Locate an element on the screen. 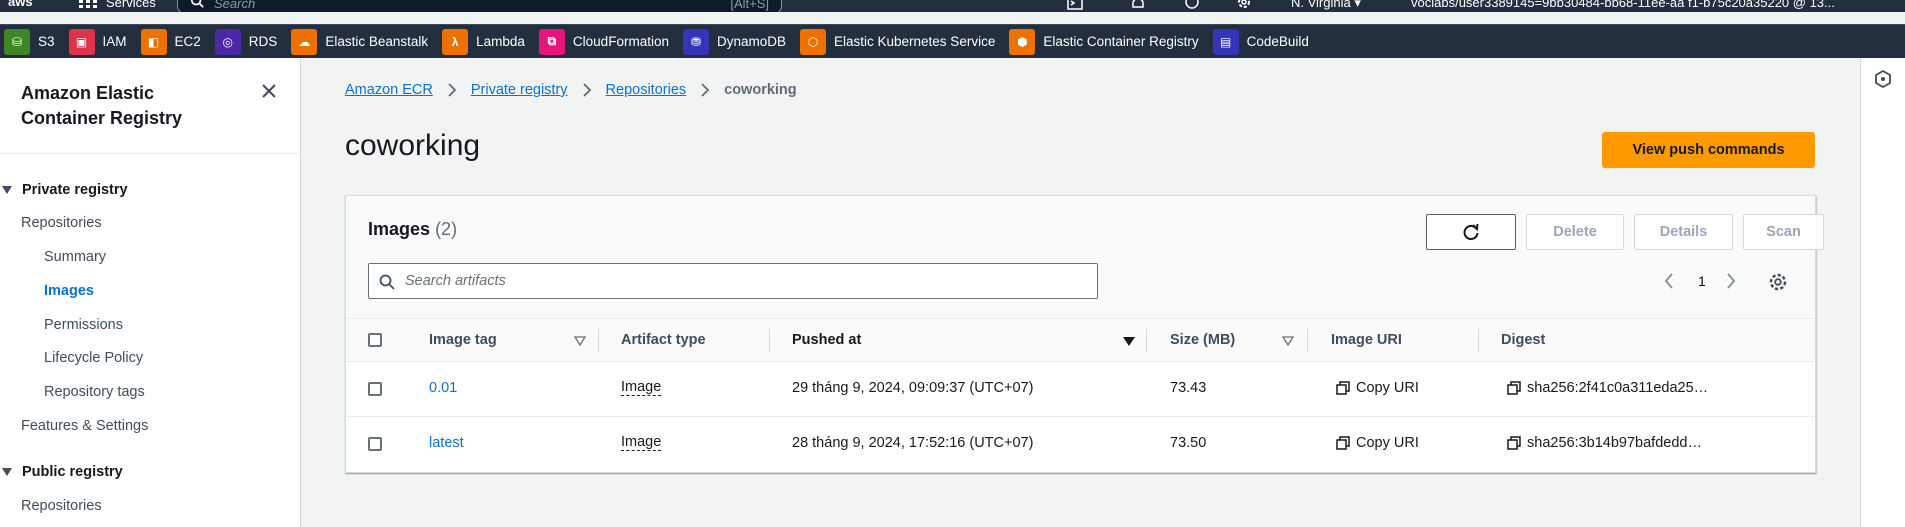 This screenshot has width=1905, height=527. ec2-icon: ◧ is located at coordinates (153, 41).